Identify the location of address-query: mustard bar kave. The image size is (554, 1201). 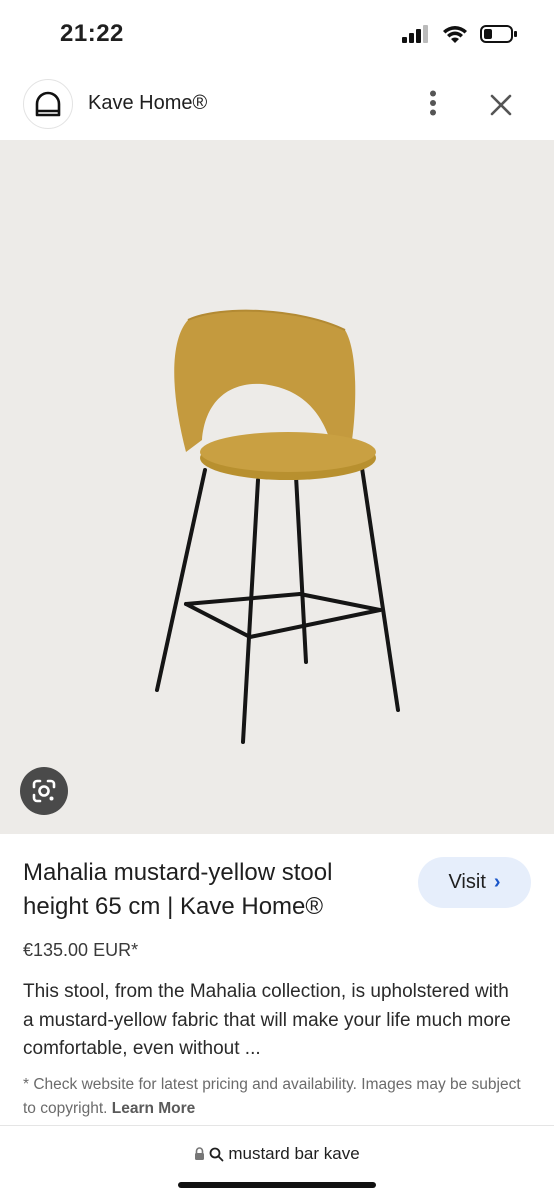
(294, 1153).